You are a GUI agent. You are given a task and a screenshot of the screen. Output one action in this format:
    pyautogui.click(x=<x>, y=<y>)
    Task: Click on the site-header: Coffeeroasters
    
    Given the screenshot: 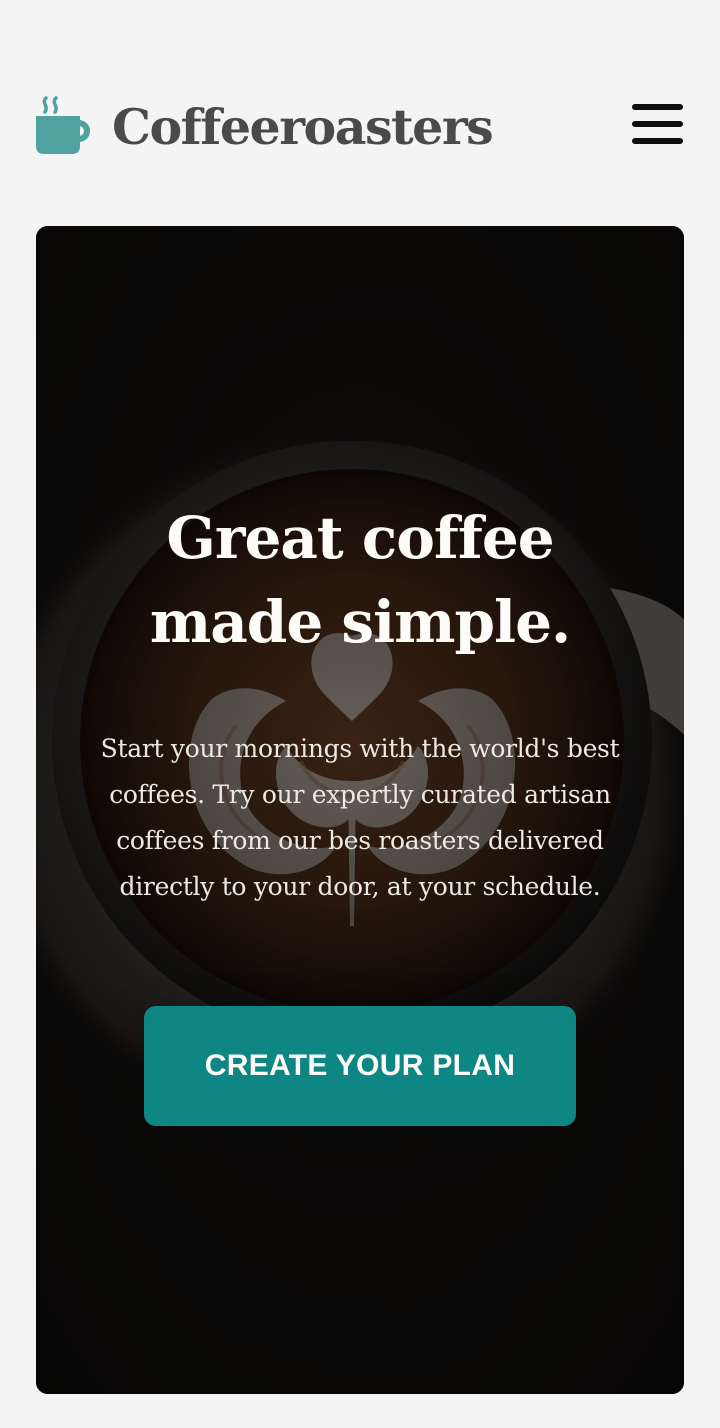 What is the action you would take?
    pyautogui.click(x=360, y=127)
    